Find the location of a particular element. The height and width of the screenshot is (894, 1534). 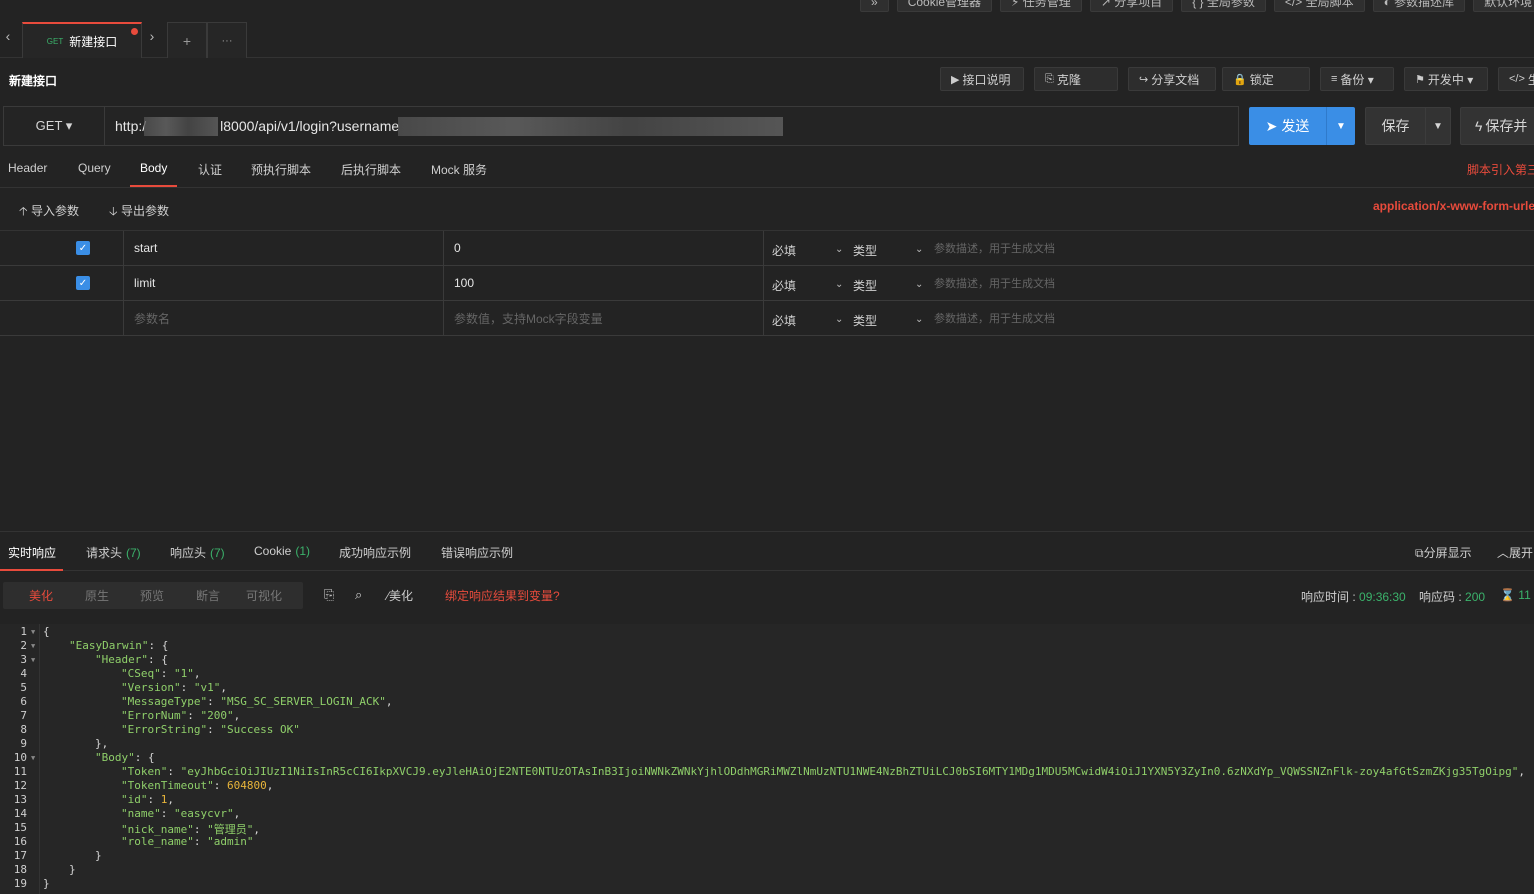

header-button-6: </> 生 is located at coordinates (1516, 79).